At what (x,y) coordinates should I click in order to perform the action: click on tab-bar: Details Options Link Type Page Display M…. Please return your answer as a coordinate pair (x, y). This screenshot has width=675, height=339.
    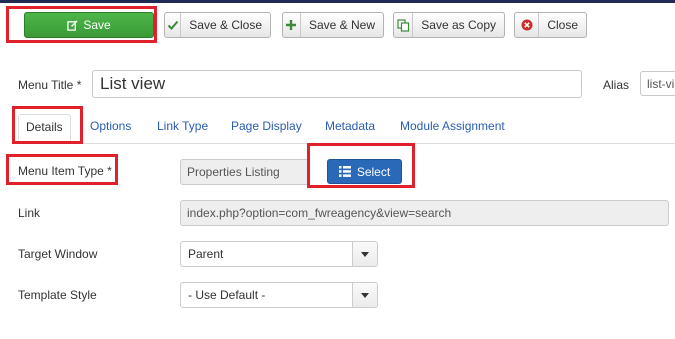
    Looking at the image, I should click on (343, 125).